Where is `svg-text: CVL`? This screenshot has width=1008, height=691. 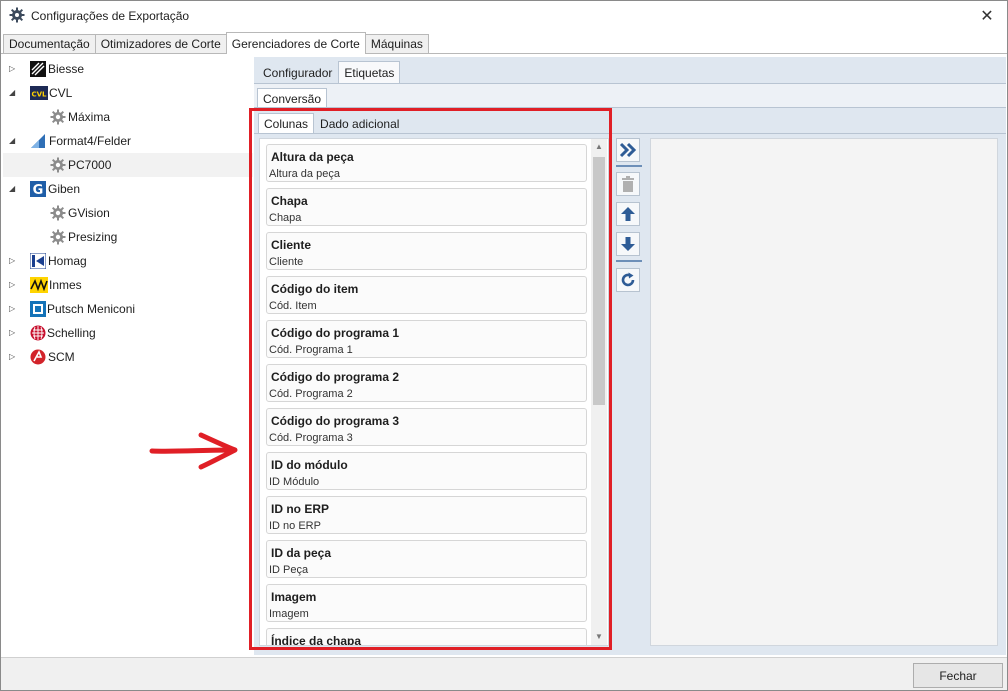
svg-text: CVL is located at coordinates (39, 95).